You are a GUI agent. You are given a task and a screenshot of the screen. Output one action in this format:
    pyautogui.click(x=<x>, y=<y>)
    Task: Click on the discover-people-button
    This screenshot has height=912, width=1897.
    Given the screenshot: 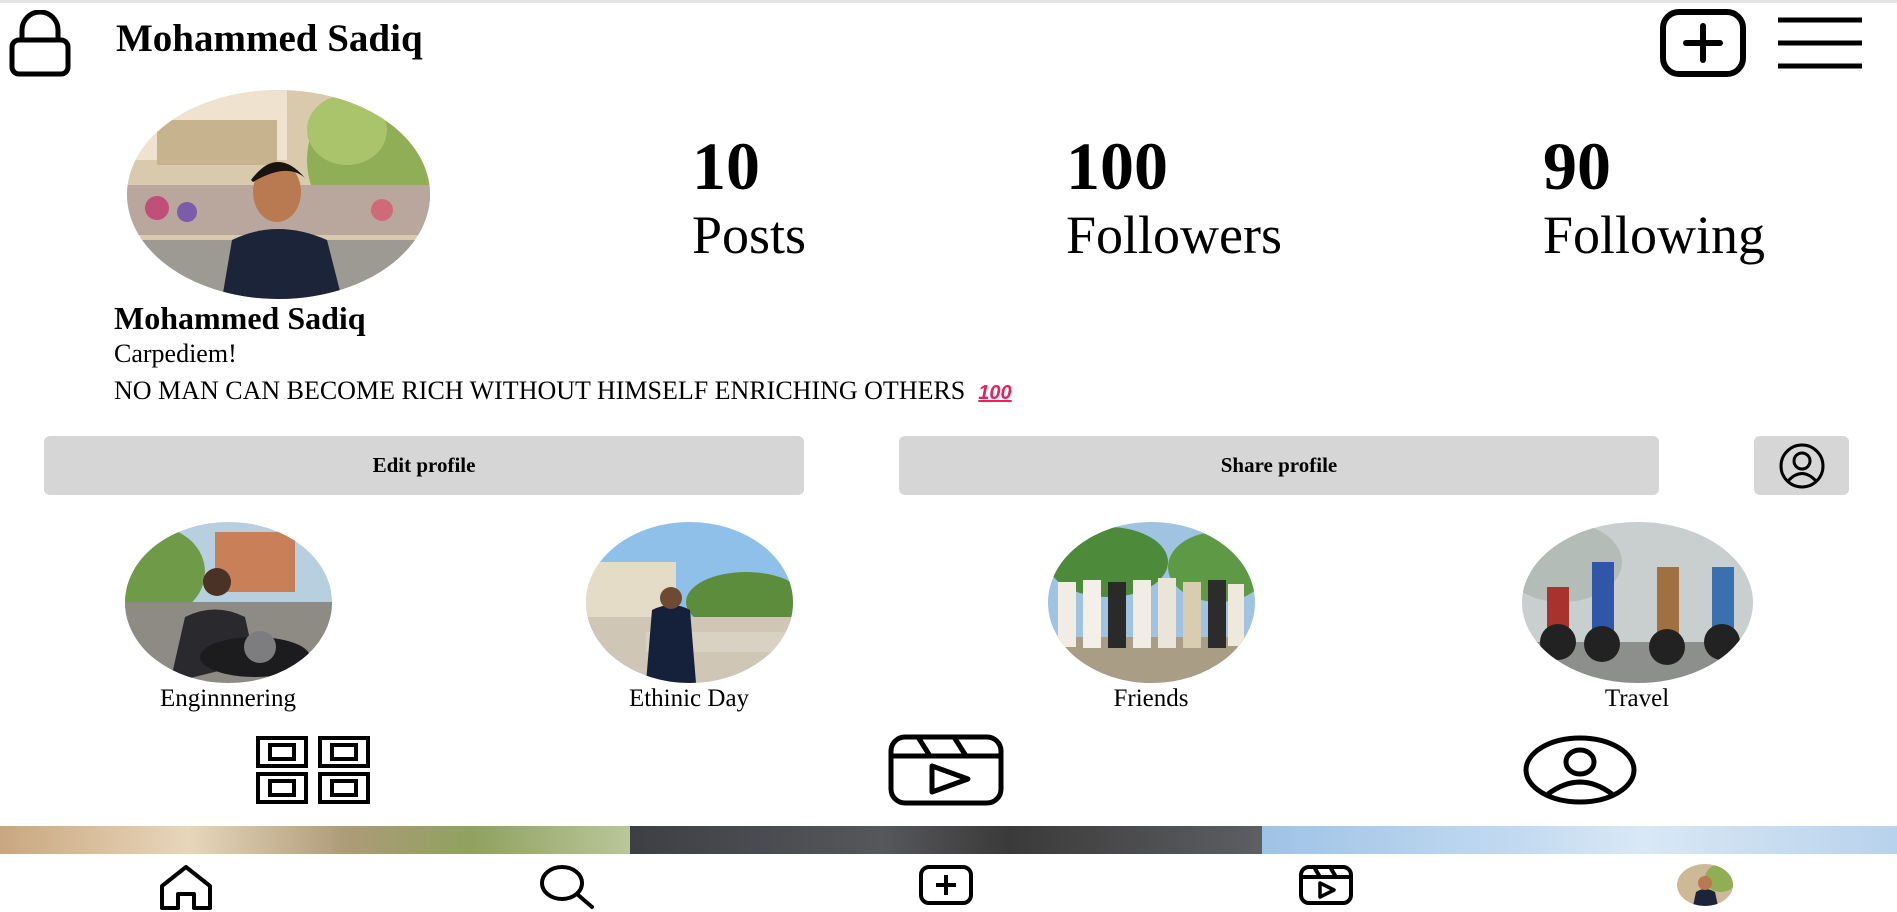 What is the action you would take?
    pyautogui.click(x=1801, y=465)
    